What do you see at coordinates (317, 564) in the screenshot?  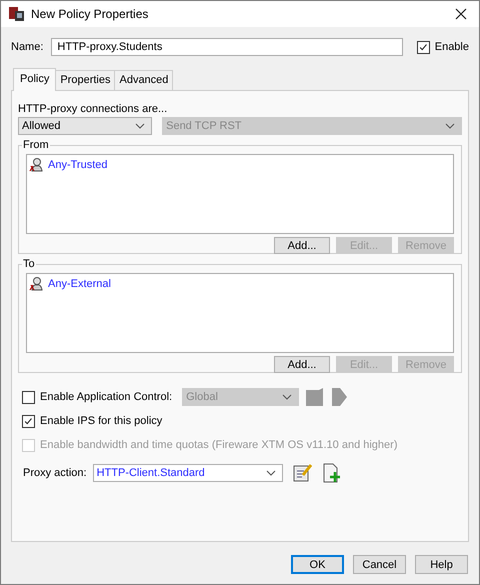 I see `button: OK` at bounding box center [317, 564].